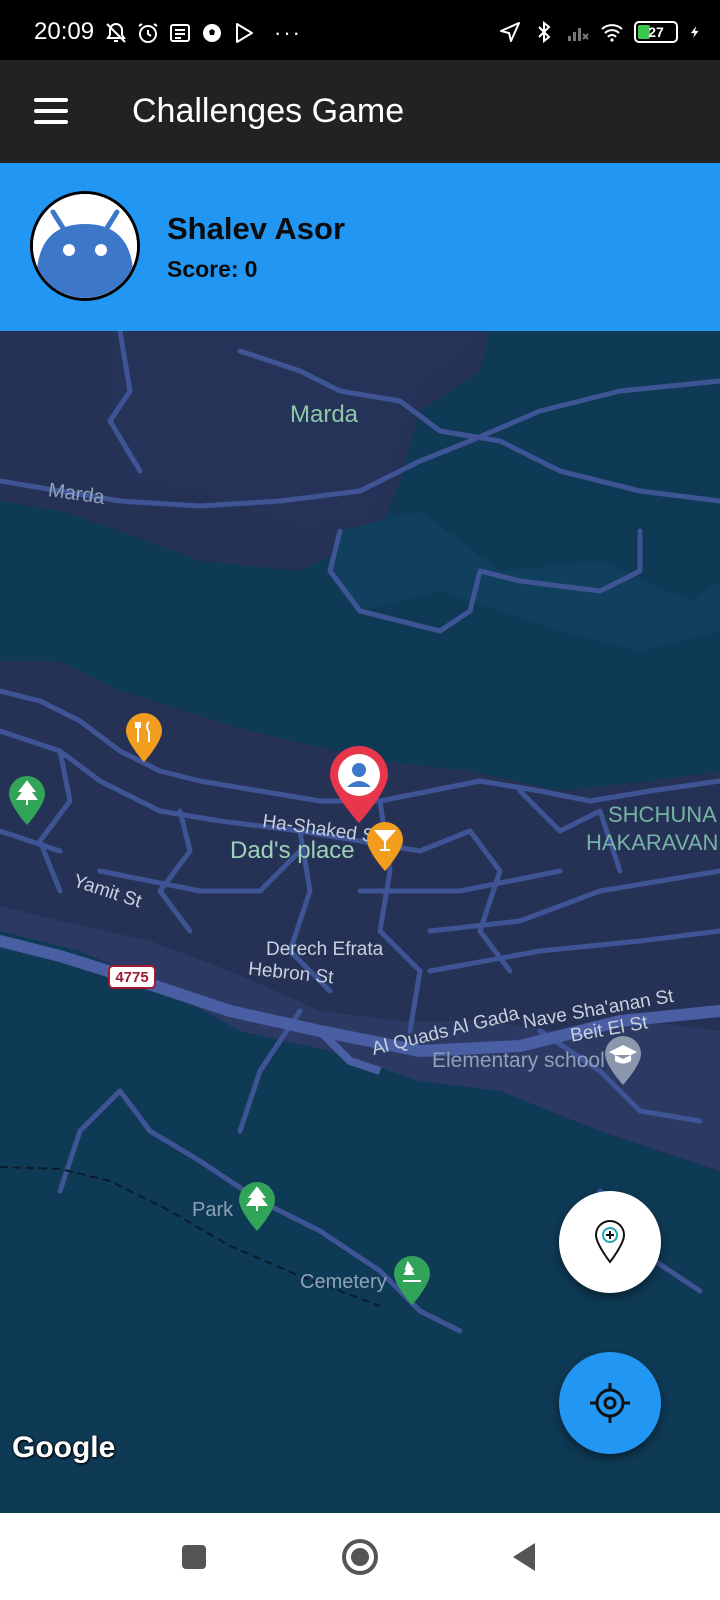 The height and width of the screenshot is (1600, 720). I want to click on circle-home-icon, so click(360, 1557).